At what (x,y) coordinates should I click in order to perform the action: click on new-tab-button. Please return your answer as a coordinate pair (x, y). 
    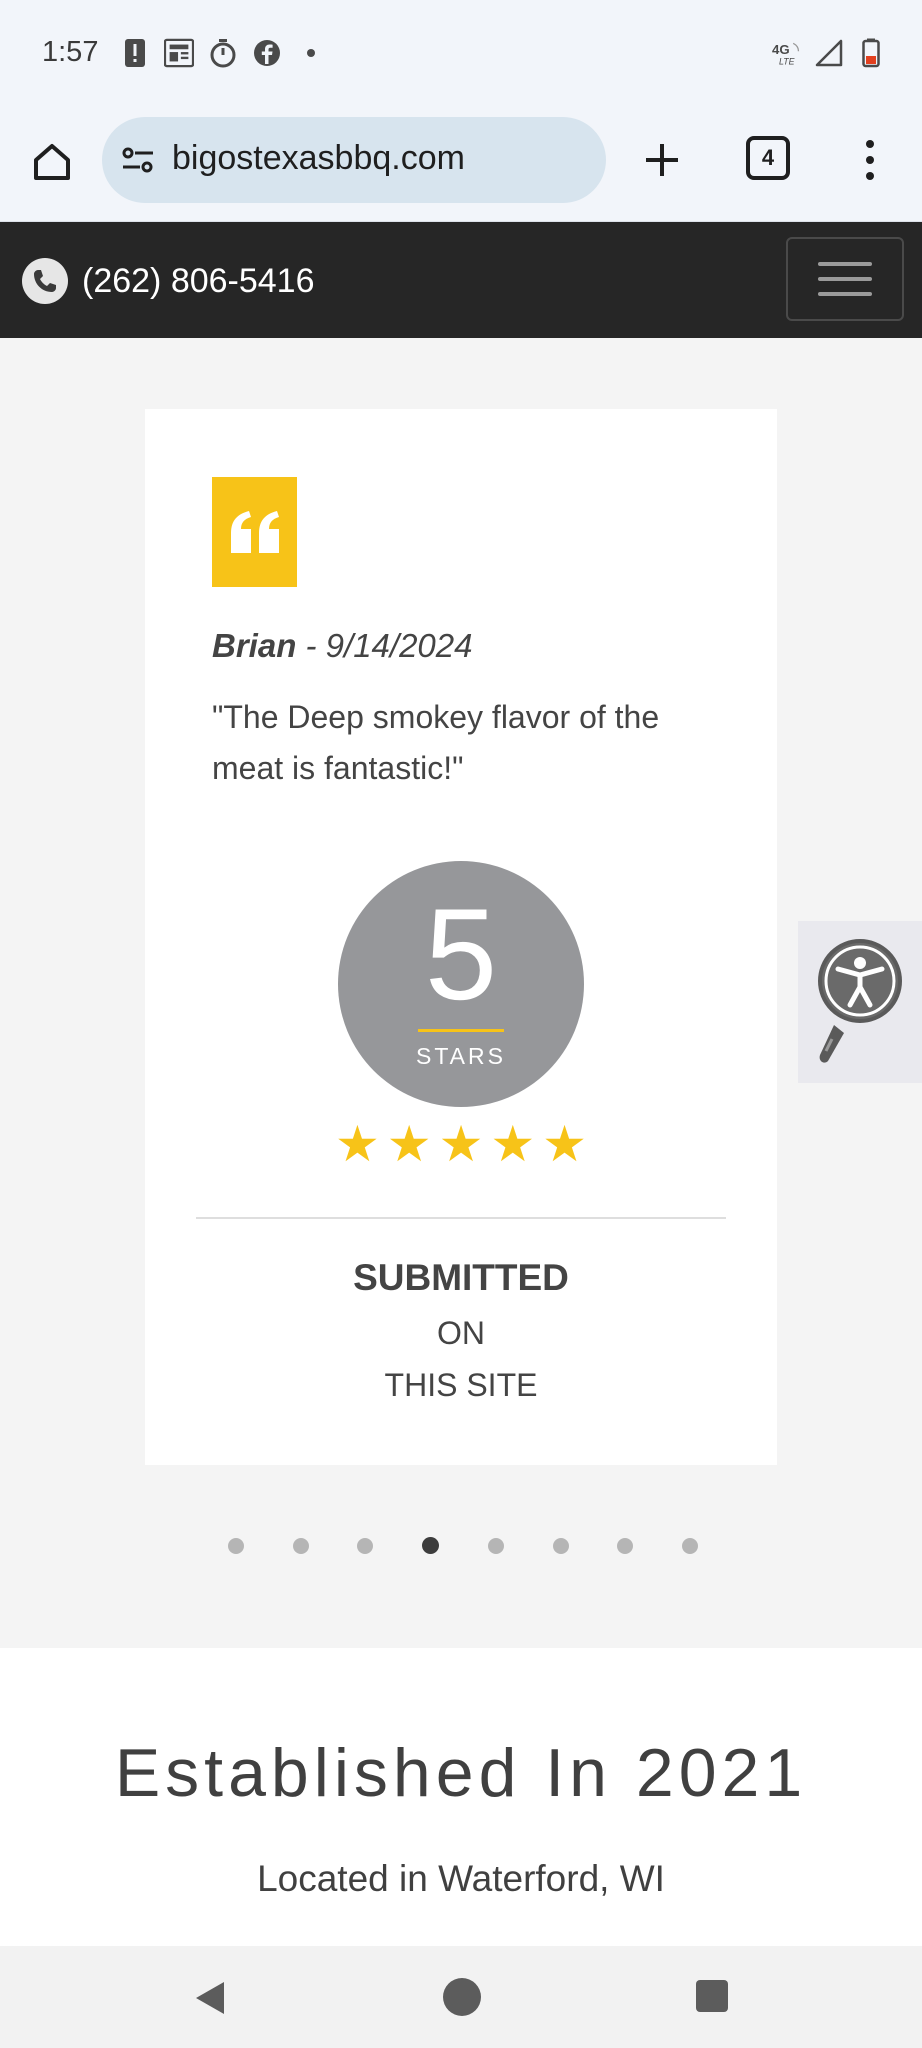
    Looking at the image, I should click on (662, 160).